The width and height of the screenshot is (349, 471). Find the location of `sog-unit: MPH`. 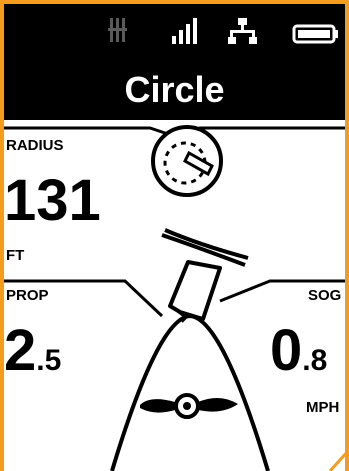

sog-unit: MPH is located at coordinates (323, 407).